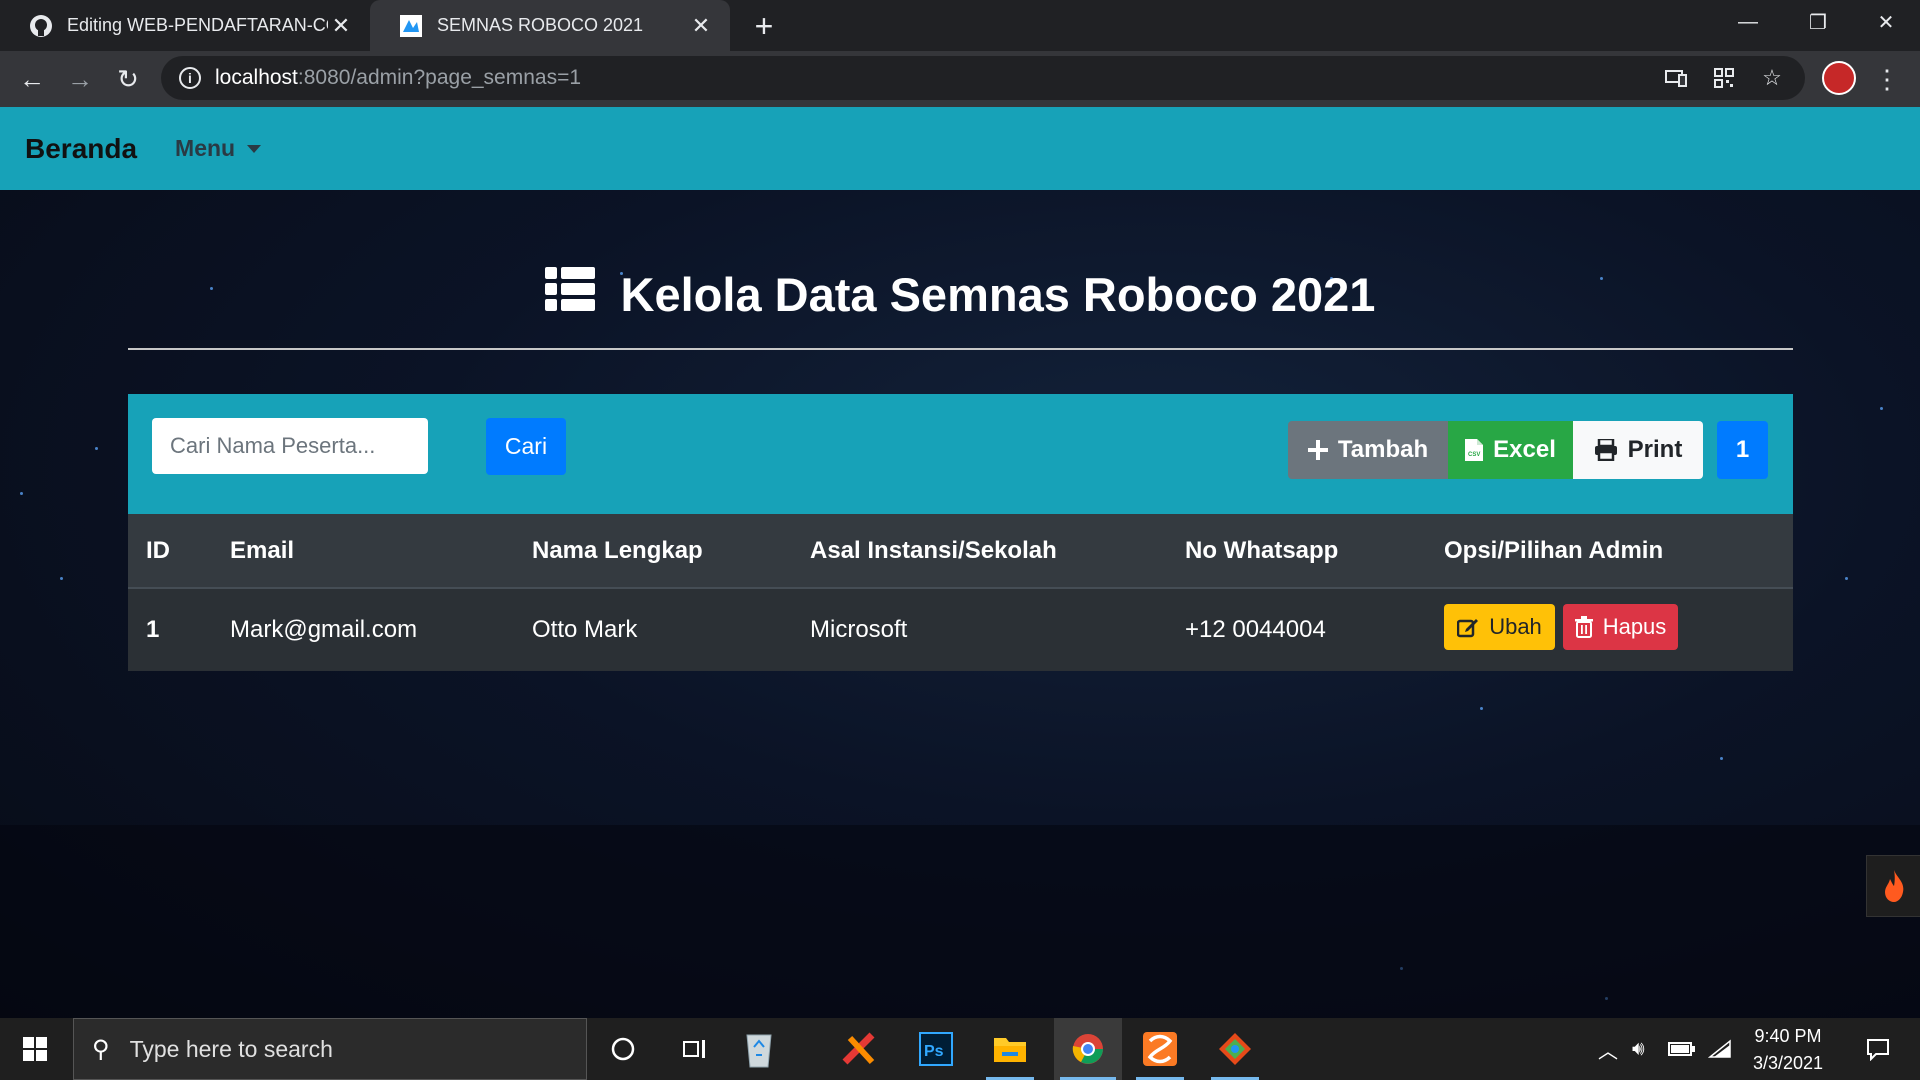  I want to click on column-header: Asal Instansi/Sekolah, so click(933, 550).